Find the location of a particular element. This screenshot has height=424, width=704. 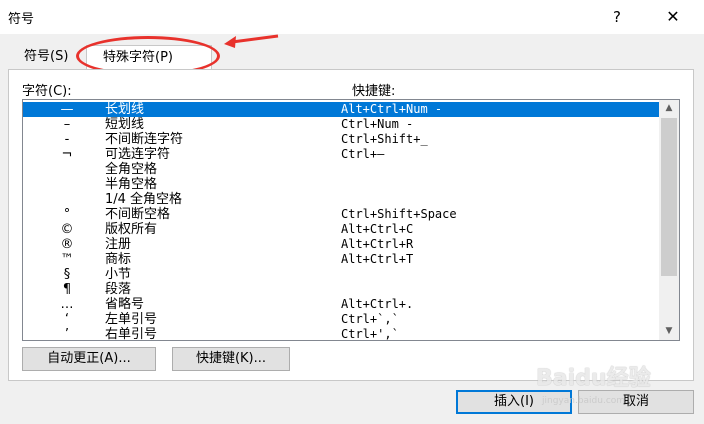

character-glyph: ® is located at coordinates (67, 244).